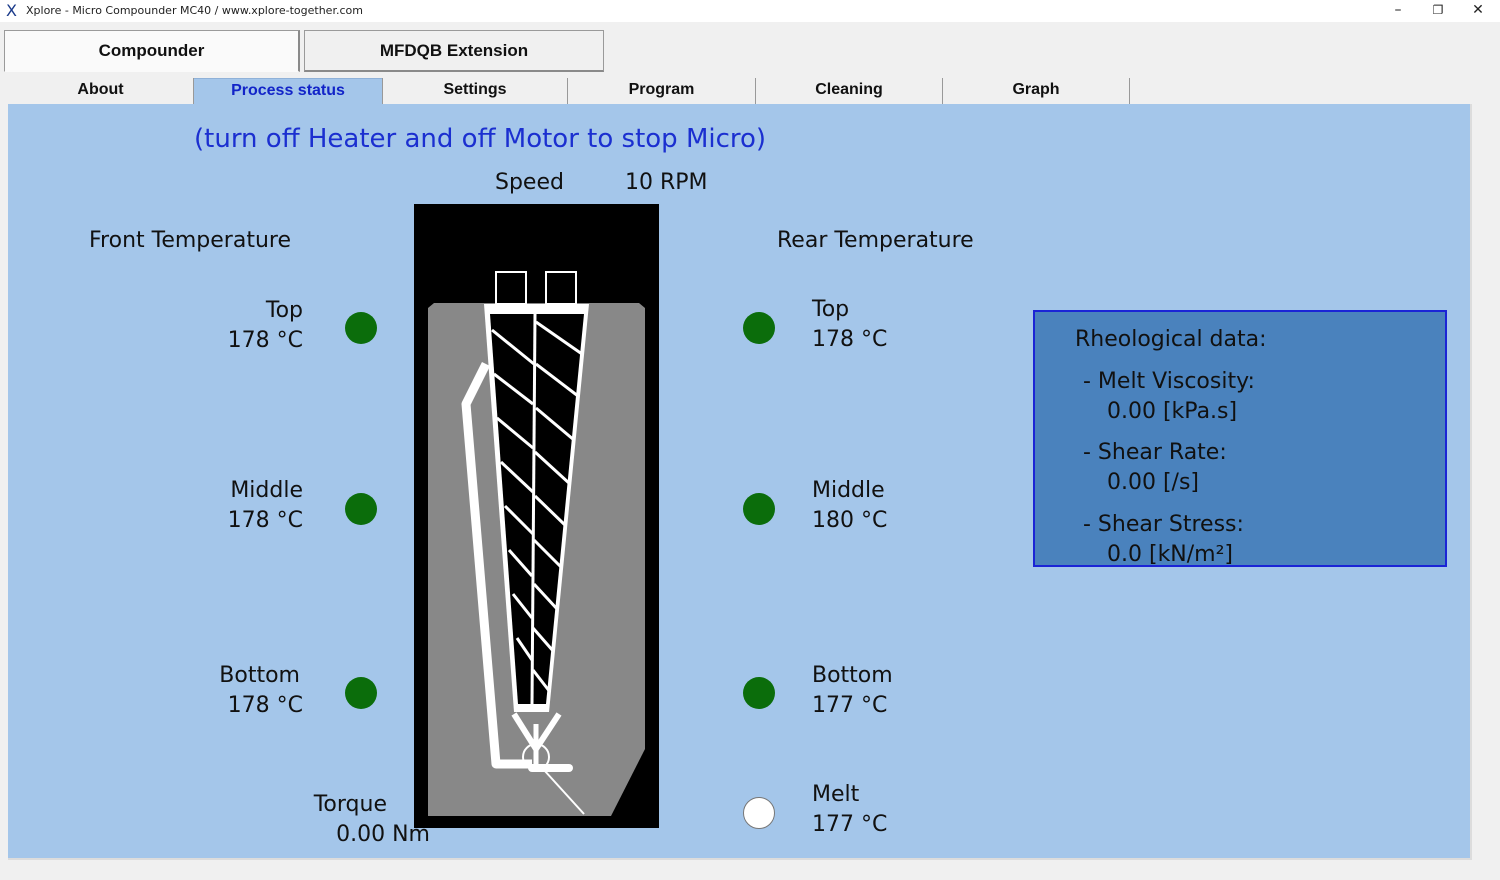 Image resolution: width=1500 pixels, height=880 pixels. I want to click on front-top-indicator, so click(361, 328).